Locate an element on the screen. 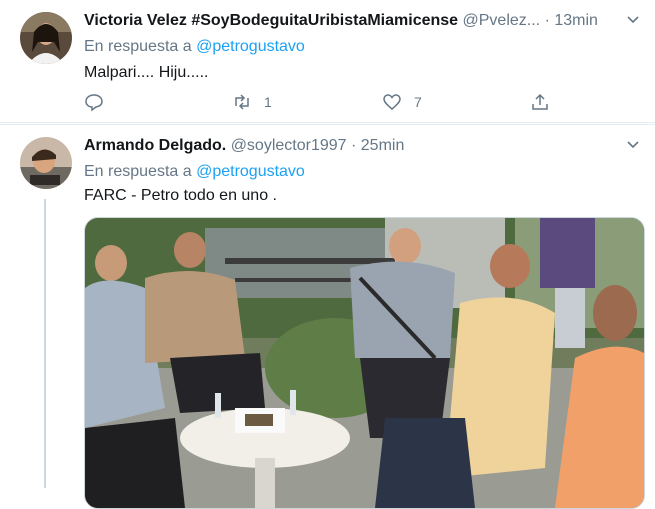 The height and width of the screenshot is (509, 655). timestamp: 13min is located at coordinates (576, 20).